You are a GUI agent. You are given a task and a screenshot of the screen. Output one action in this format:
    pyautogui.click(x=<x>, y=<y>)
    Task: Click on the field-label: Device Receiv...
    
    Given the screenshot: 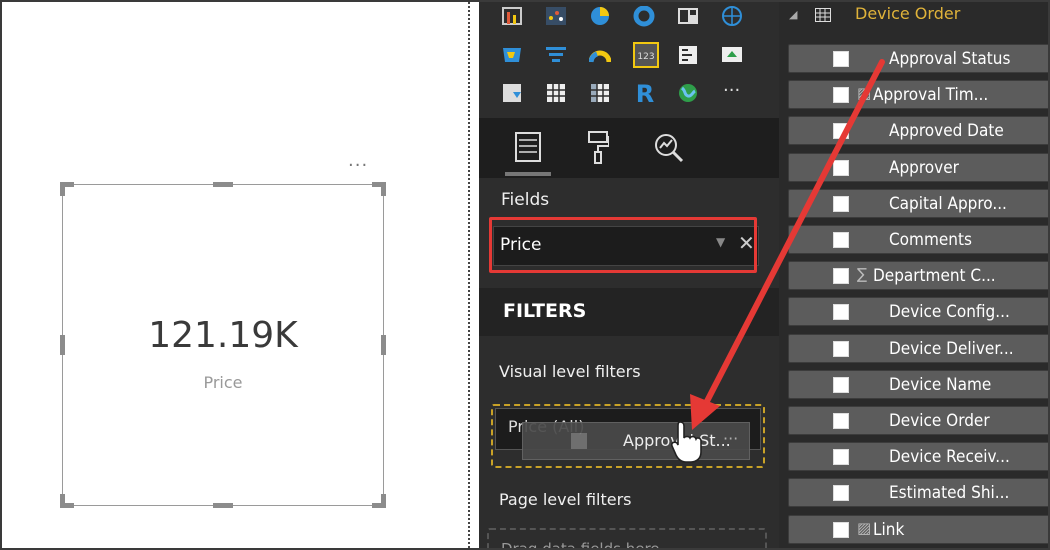 What is the action you would take?
    pyautogui.click(x=949, y=457)
    